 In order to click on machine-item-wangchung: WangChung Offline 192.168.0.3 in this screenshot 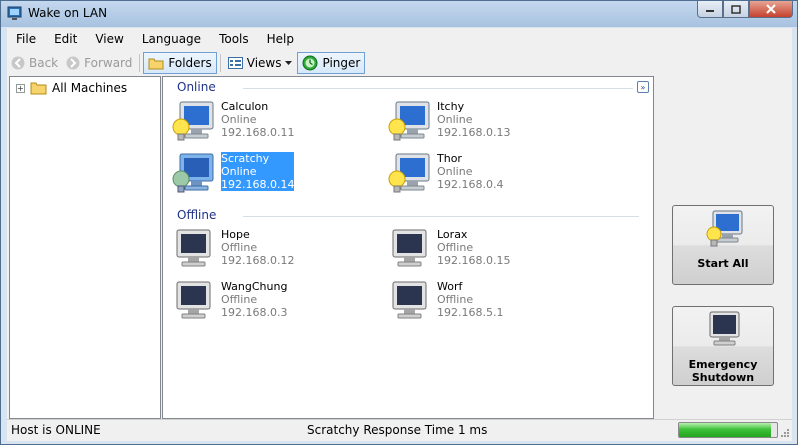, I will do `click(271, 304)`.